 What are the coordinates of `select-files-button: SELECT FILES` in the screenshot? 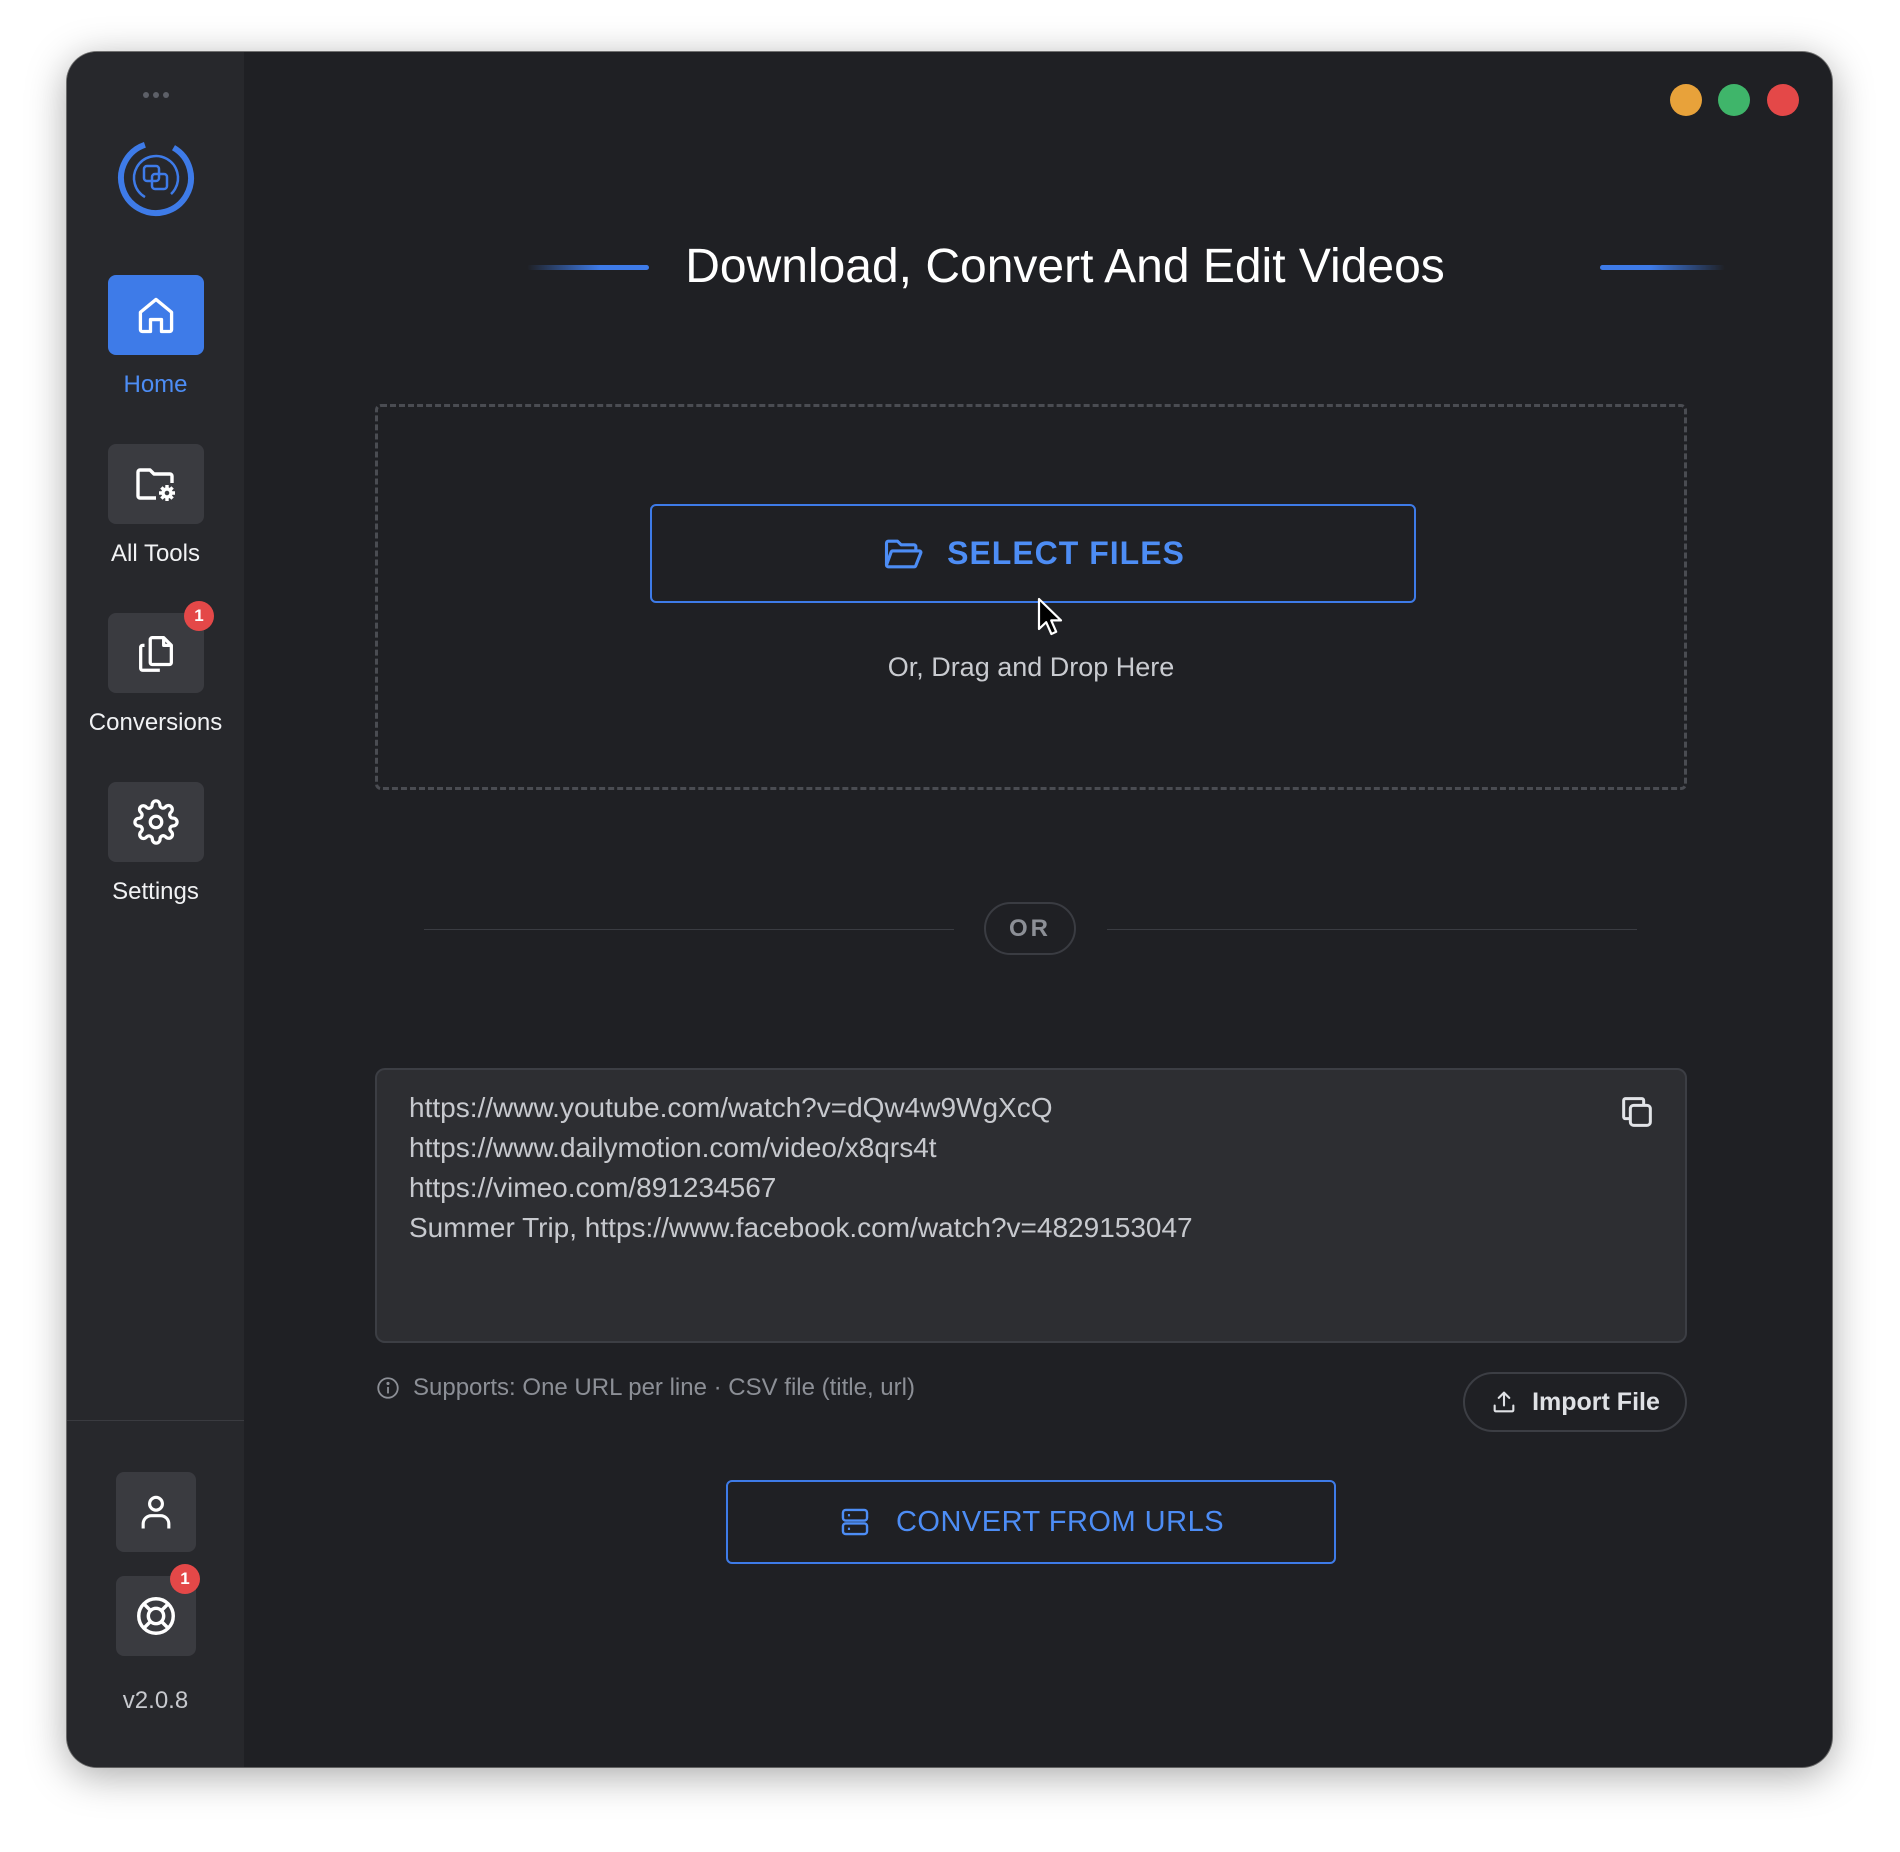 It's located at (1033, 553).